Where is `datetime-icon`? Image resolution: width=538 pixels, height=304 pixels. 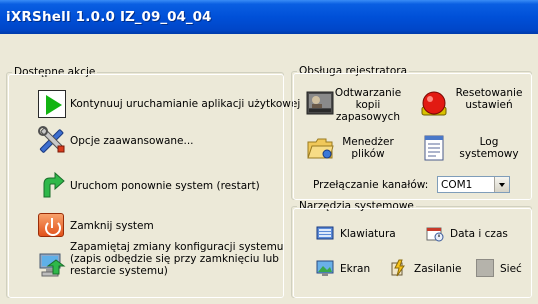
datetime-icon is located at coordinates (435, 233).